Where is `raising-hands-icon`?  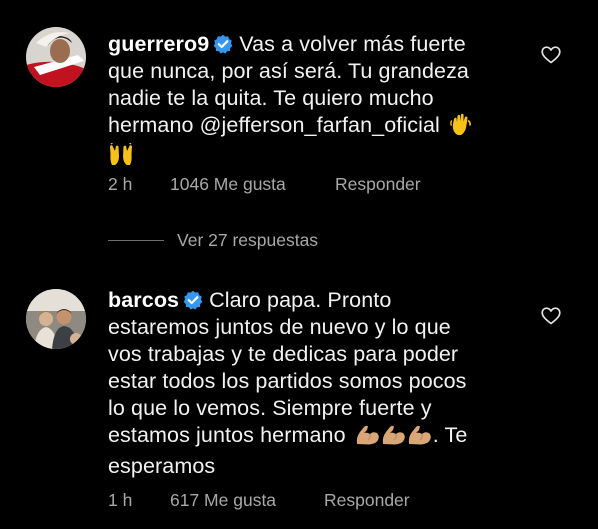
raising-hands-icon is located at coordinates (121, 158).